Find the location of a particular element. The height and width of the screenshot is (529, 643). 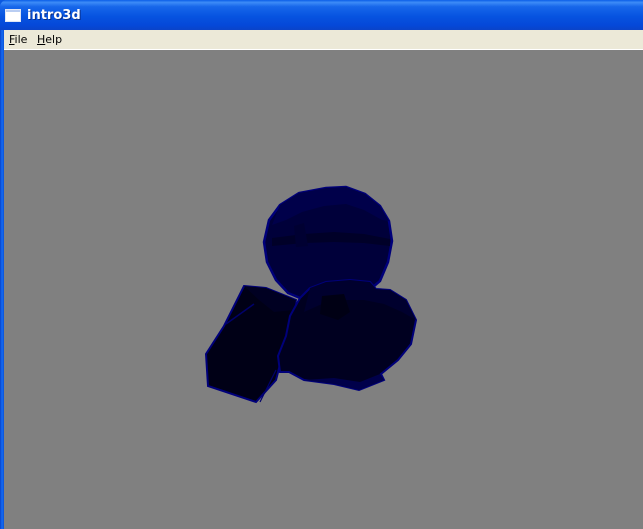

menu-help: Help is located at coordinates (49, 39).